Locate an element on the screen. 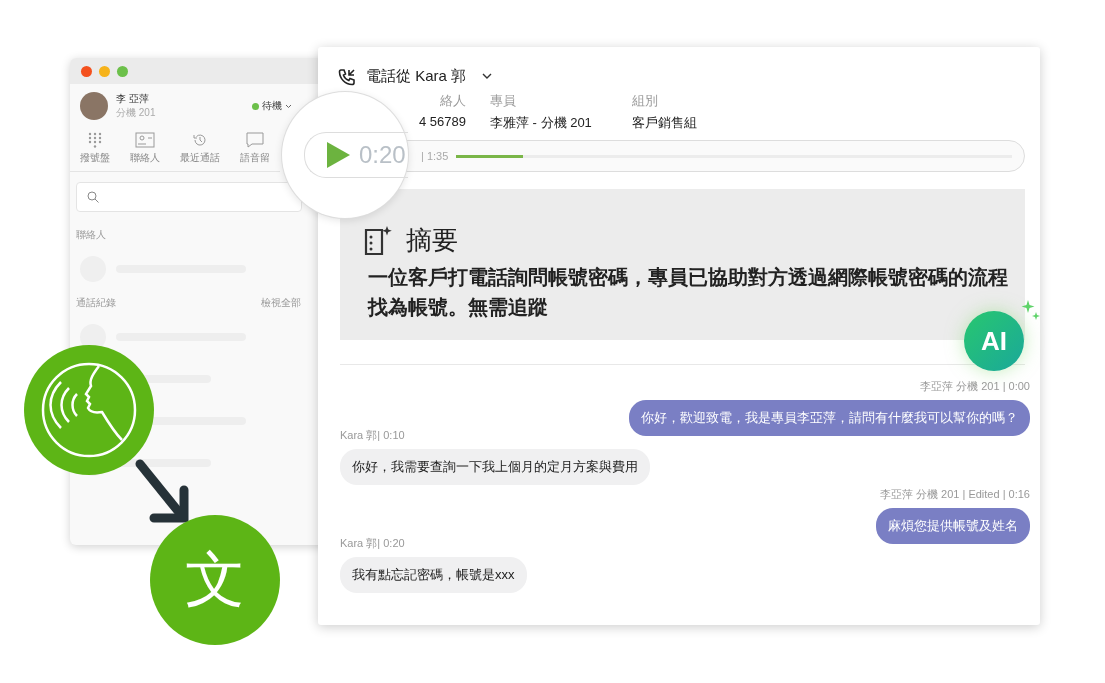  history-icon is located at coordinates (200, 140).